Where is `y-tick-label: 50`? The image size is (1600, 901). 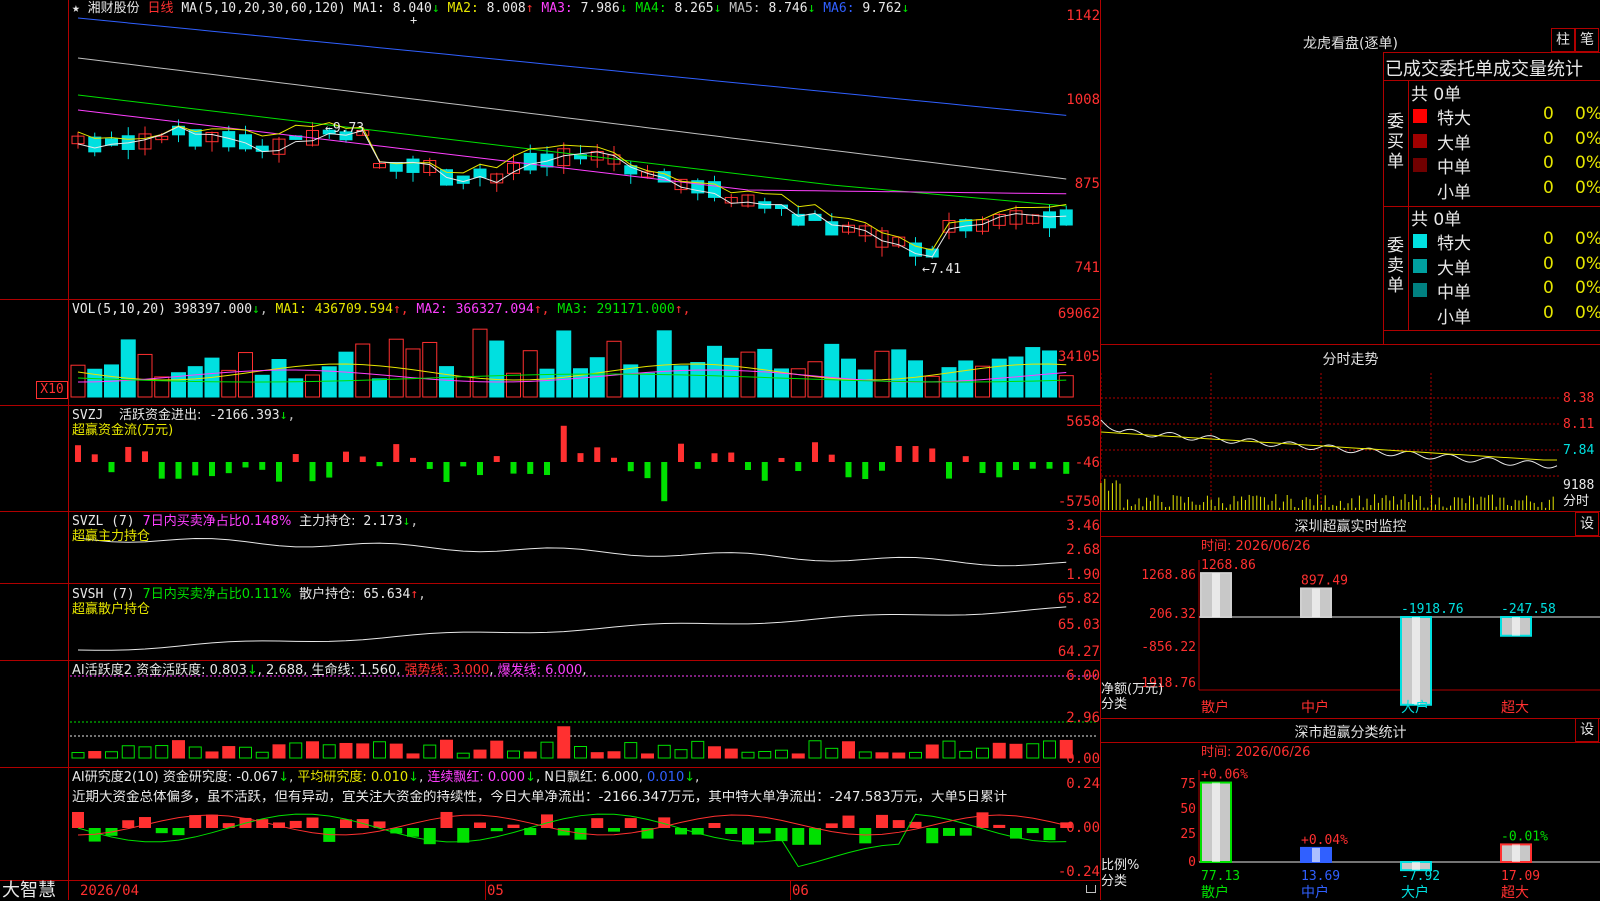 y-tick-label: 50 is located at coordinates (1188, 809).